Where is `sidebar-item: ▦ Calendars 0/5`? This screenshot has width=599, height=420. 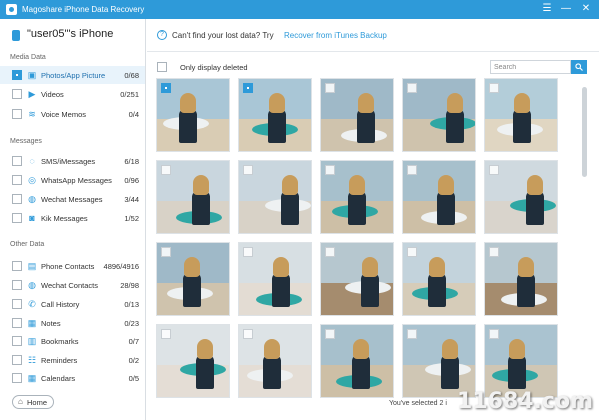
sidebar-item: ▦ Calendars 0/5 is located at coordinates (72, 378).